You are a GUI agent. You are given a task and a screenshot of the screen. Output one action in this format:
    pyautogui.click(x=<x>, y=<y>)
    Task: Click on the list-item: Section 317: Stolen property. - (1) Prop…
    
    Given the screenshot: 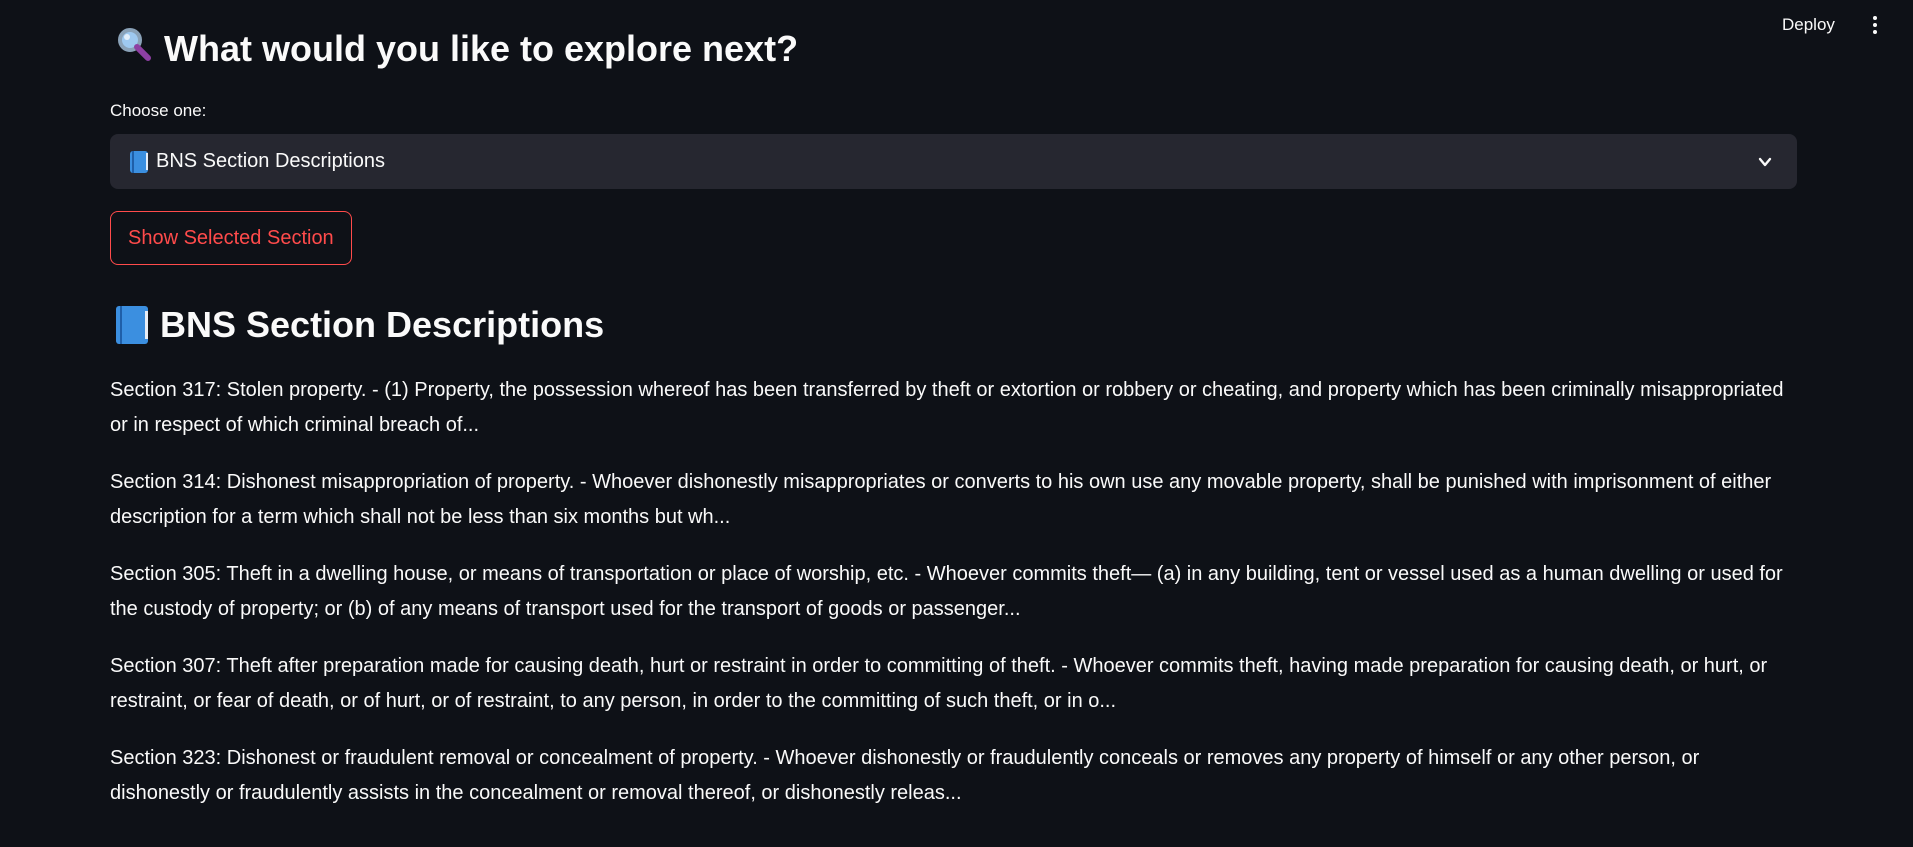 What is the action you would take?
    pyautogui.click(x=947, y=407)
    